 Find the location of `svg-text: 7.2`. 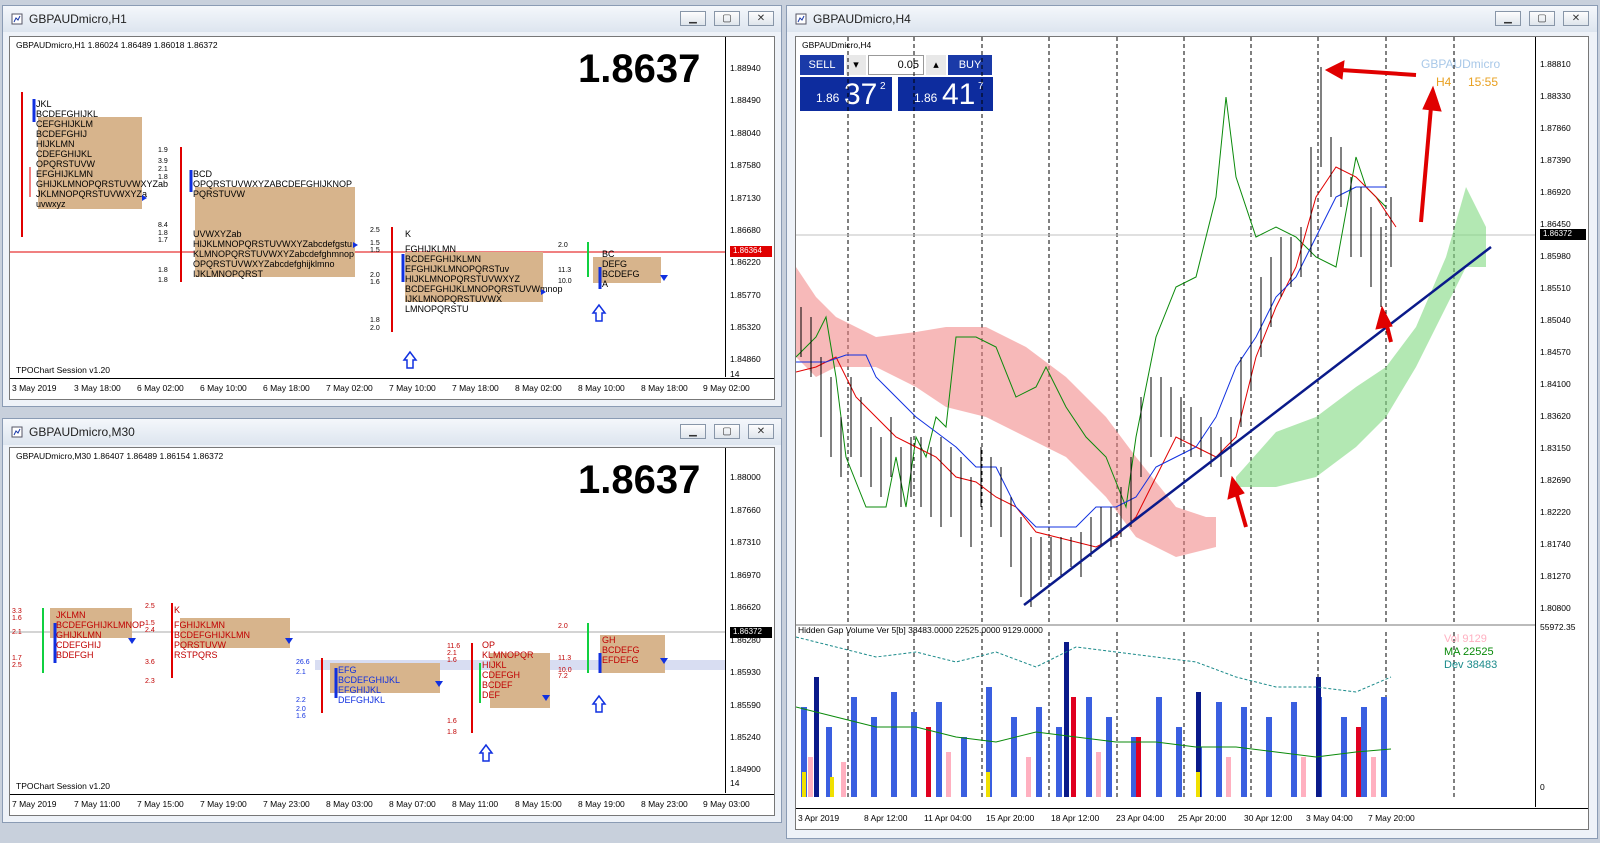

svg-text: 7.2 is located at coordinates (563, 676).